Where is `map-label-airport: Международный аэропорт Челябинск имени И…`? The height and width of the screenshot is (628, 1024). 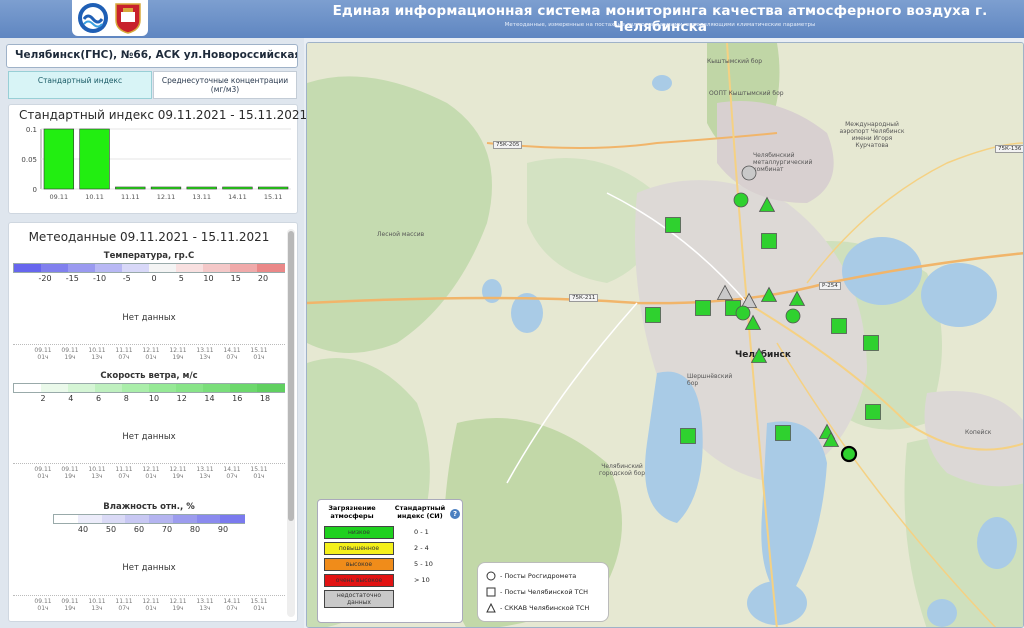 map-label-airport: Международный аэропорт Челябинск имени И… is located at coordinates (872, 135).